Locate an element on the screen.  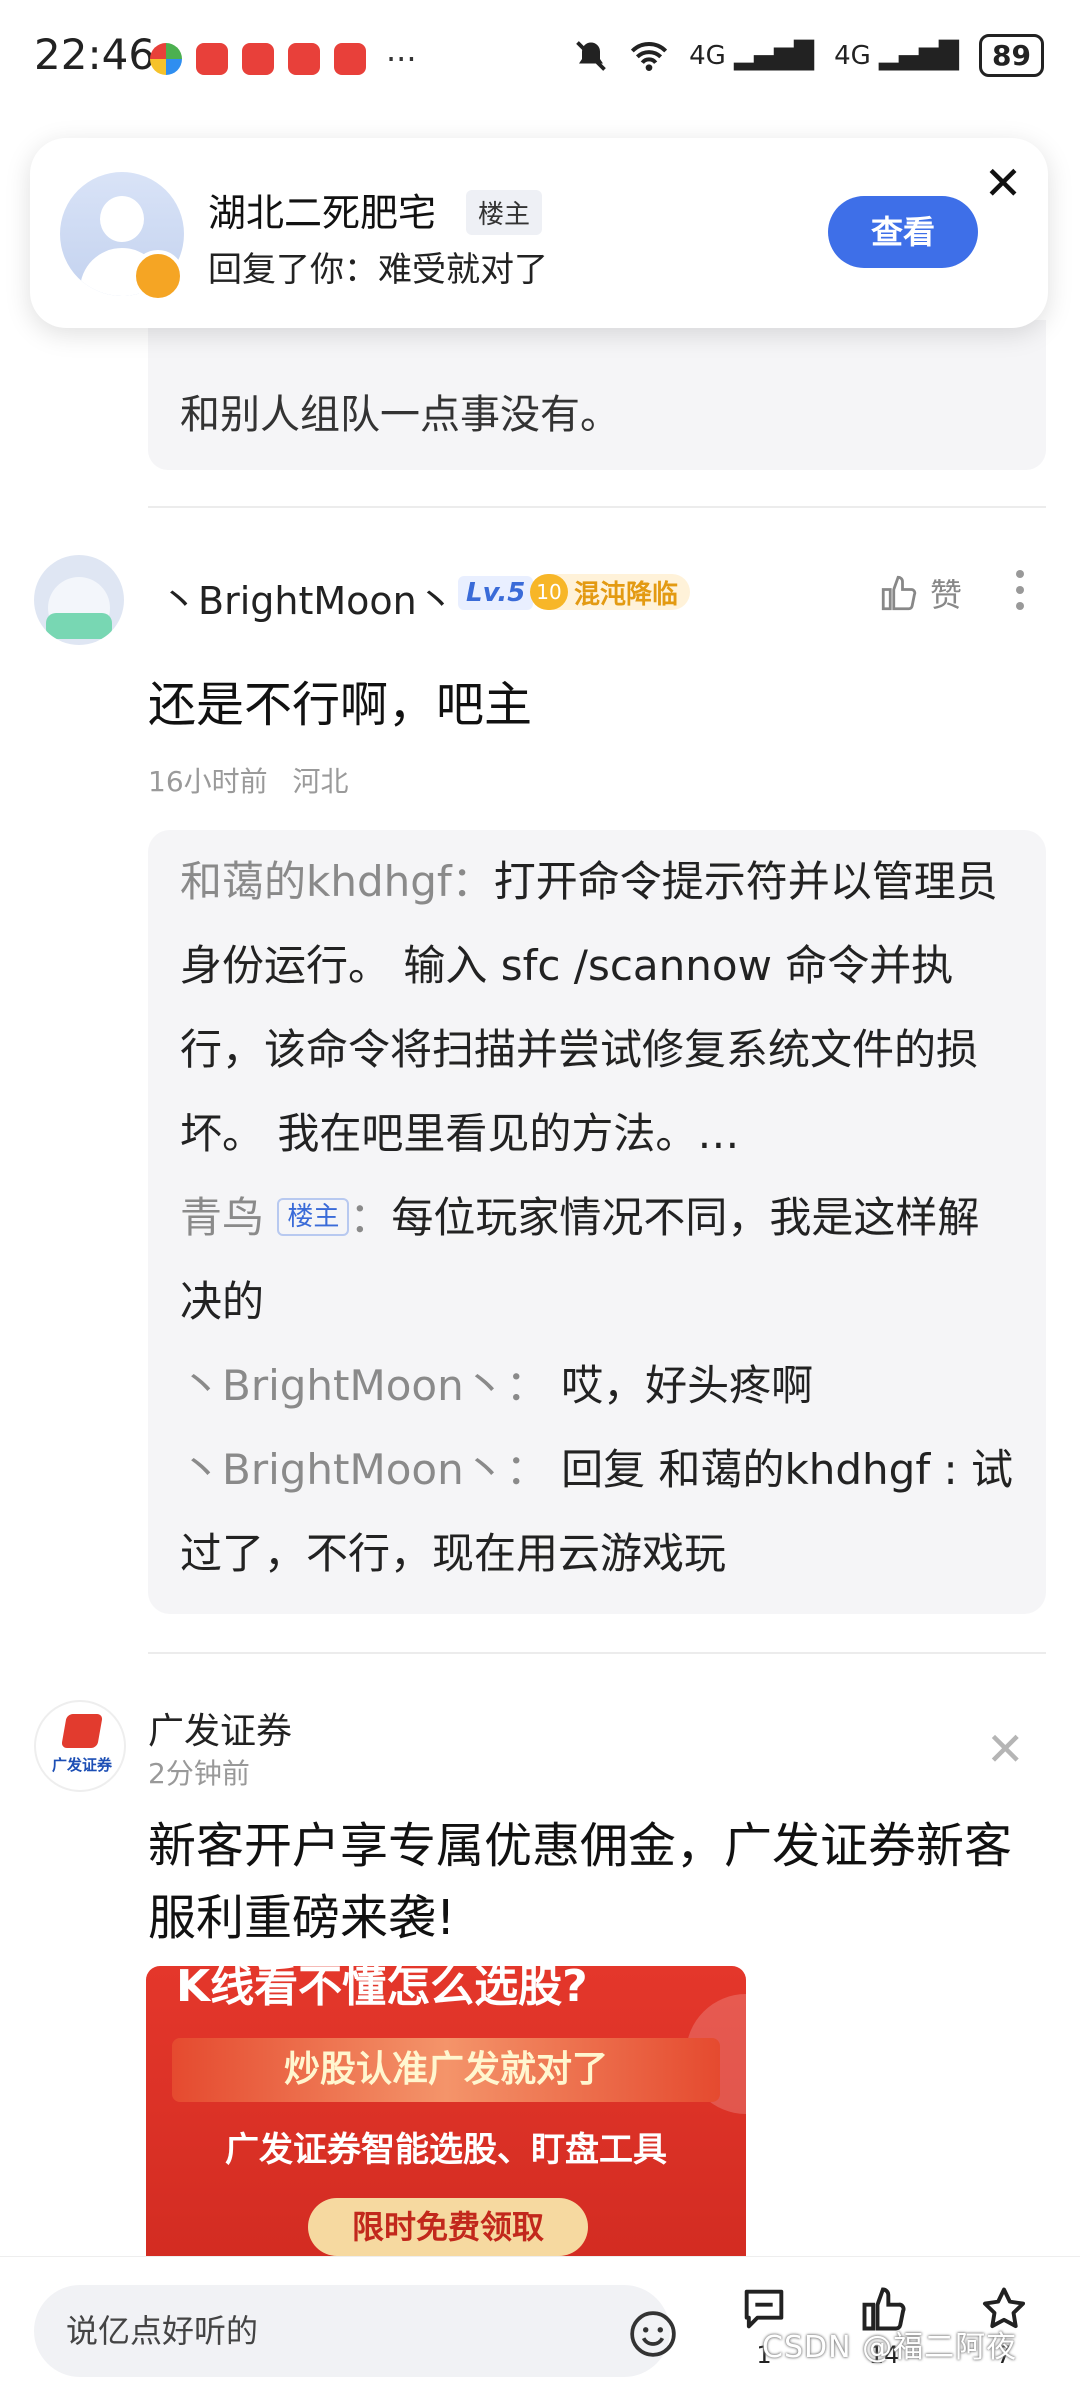
close-icon: ✕ is located at coordinates (1003, 183).